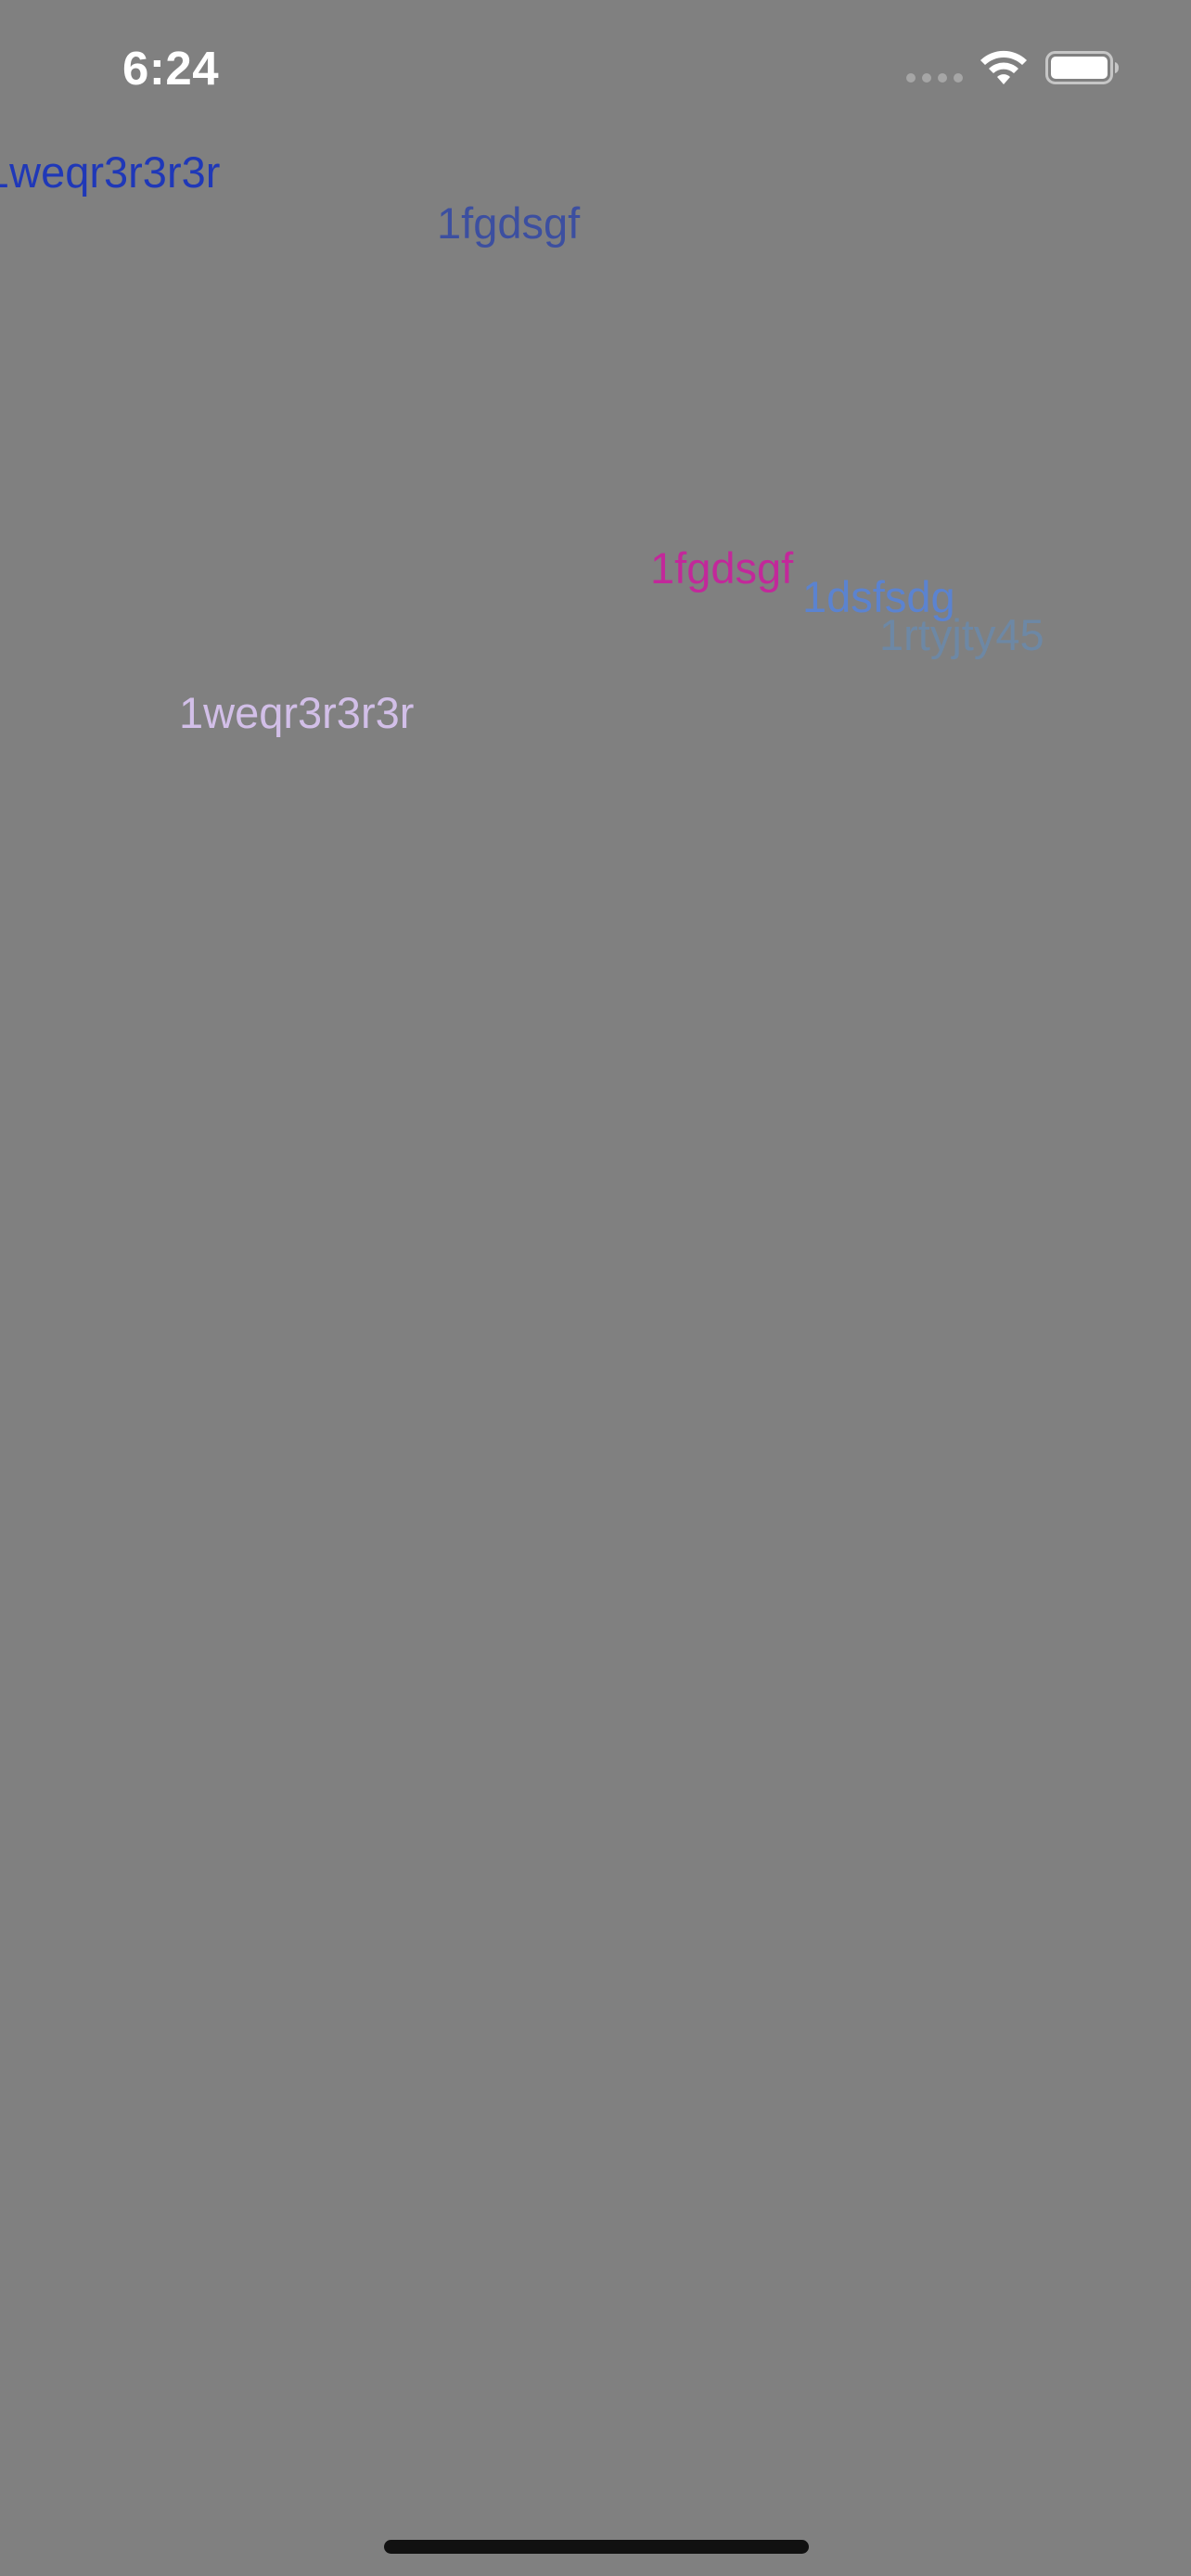 The image size is (1191, 2576). Describe the element at coordinates (1082, 67) in the screenshot. I see `battery-full-icon` at that location.